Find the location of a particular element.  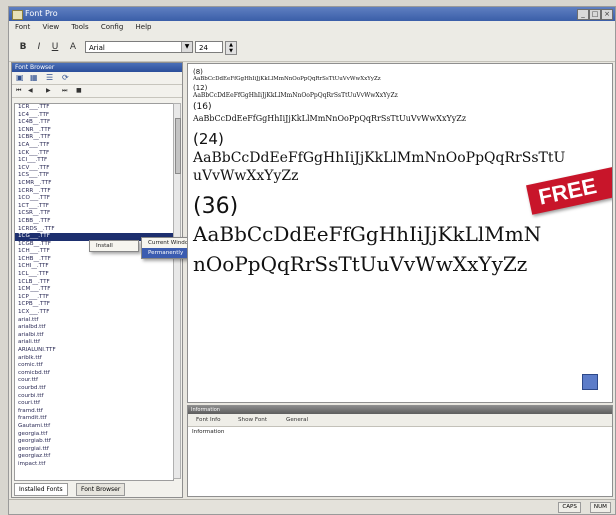

file-list-item: 1CA___.TTF is located at coordinates (94, 146).